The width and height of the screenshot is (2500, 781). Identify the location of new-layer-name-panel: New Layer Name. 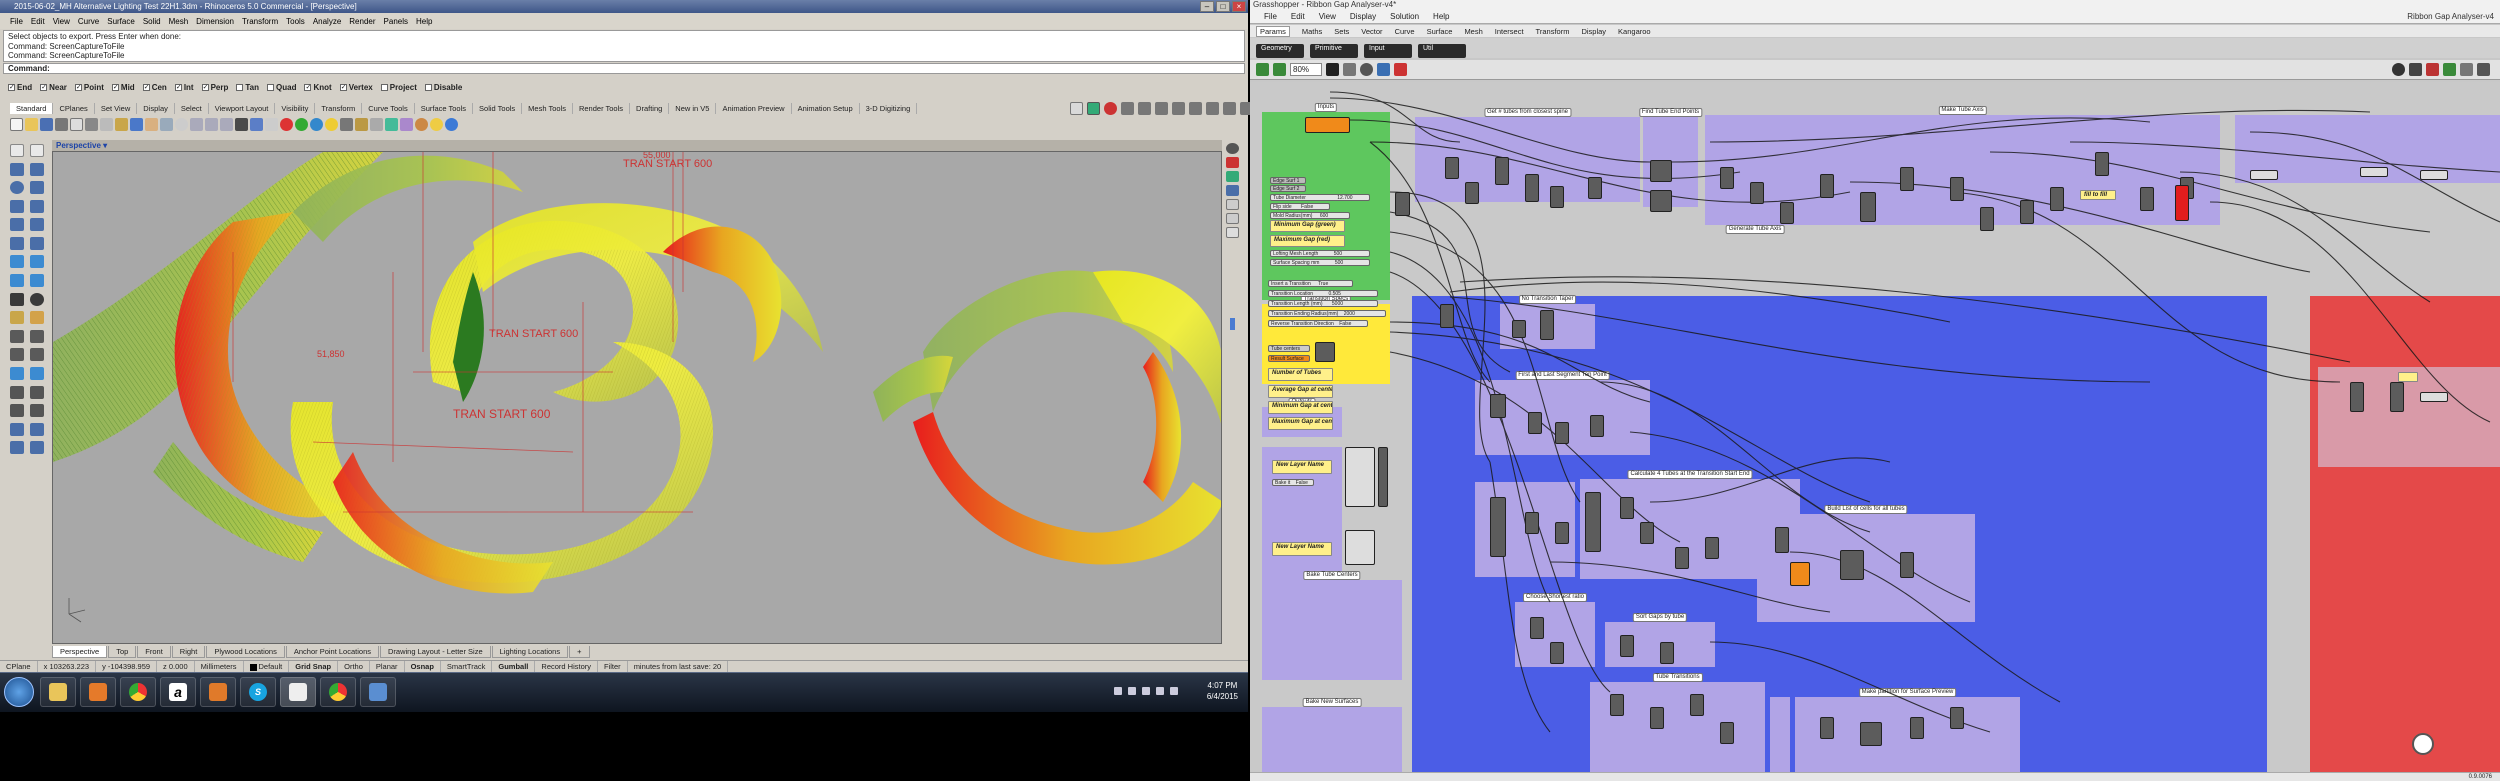
(1302, 467).